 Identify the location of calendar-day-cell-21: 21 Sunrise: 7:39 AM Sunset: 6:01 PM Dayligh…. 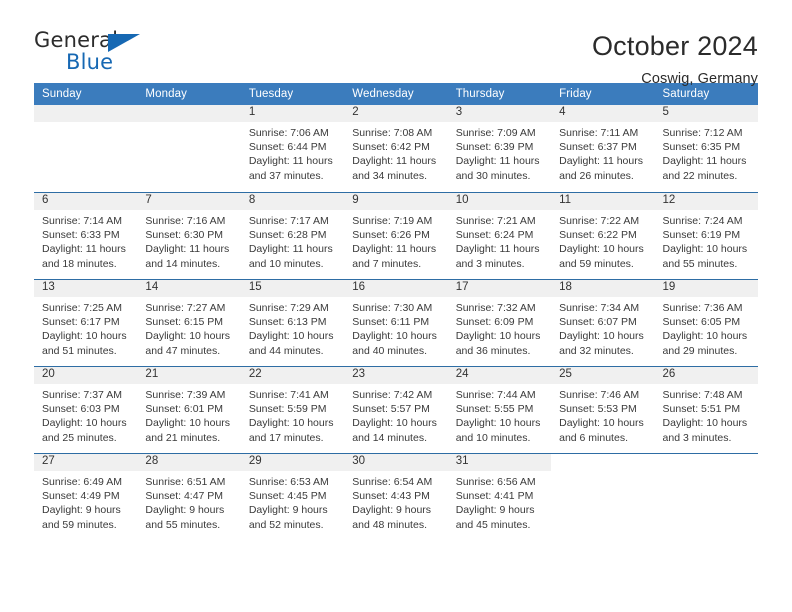
(189, 409).